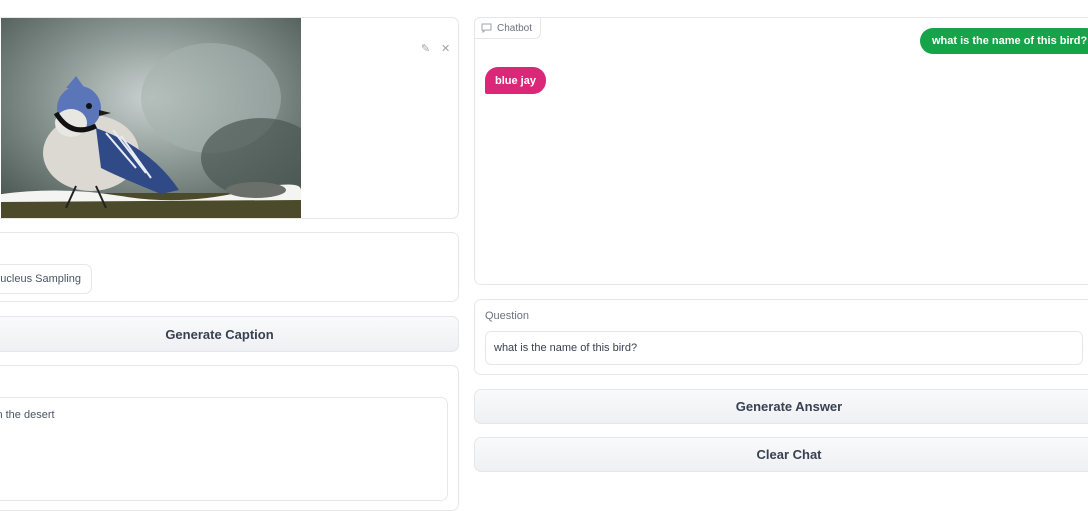 The height and width of the screenshot is (511, 1088). I want to click on caption-output-text: in the desert, so click(27, 415).